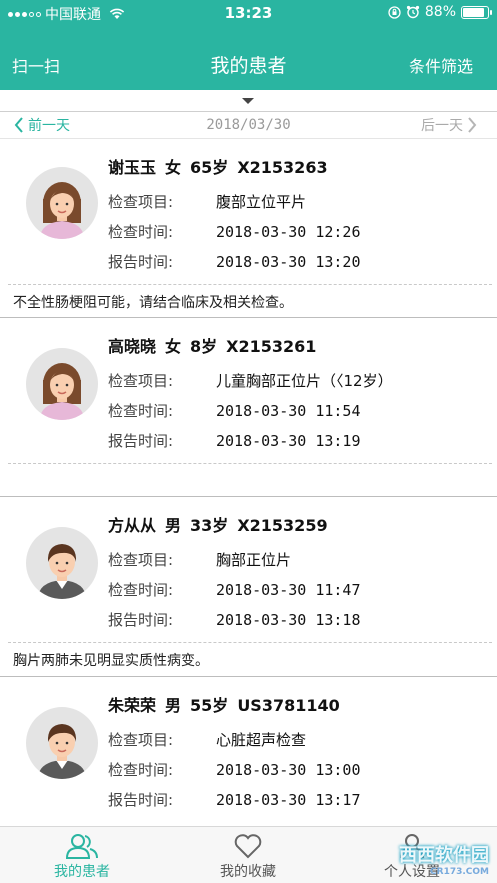 The image size is (497, 883). I want to click on report-time-value: 2018-03-30 13:18, so click(288, 620).